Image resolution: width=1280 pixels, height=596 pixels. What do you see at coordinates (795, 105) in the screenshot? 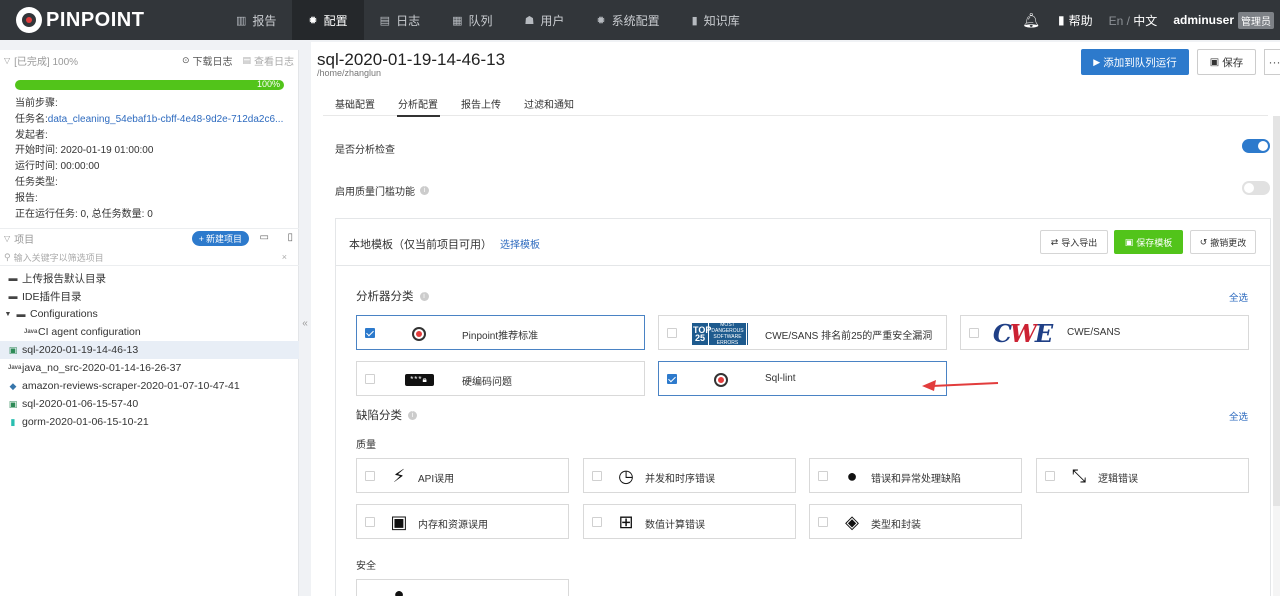
I see `config-tabs: 基础配置 分析配置 报告上传 过滤和通知` at bounding box center [795, 105].